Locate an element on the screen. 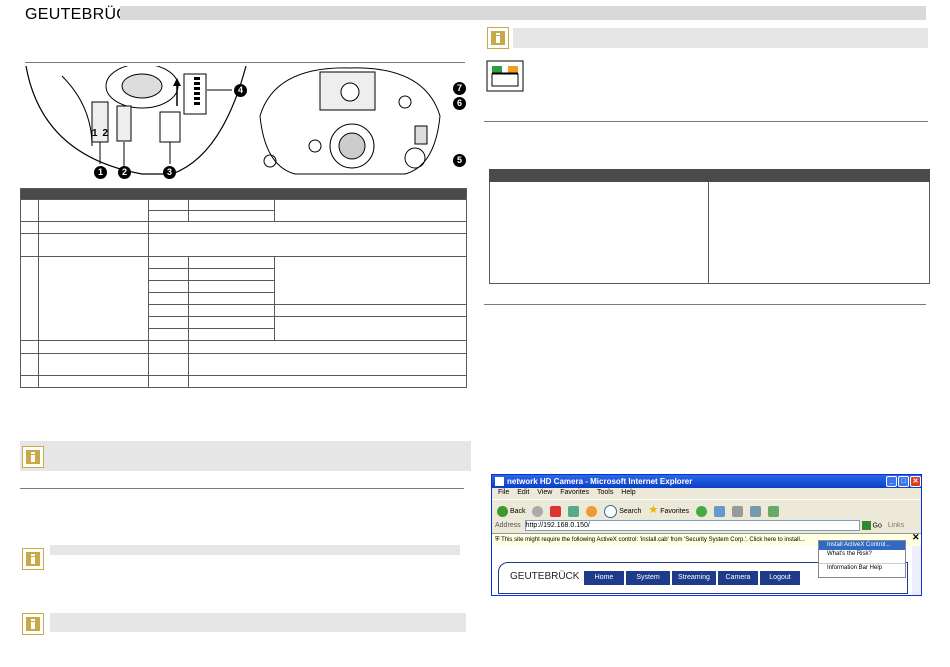  toolbar: Back Search ★ Favorites is located at coordinates (706, 509).